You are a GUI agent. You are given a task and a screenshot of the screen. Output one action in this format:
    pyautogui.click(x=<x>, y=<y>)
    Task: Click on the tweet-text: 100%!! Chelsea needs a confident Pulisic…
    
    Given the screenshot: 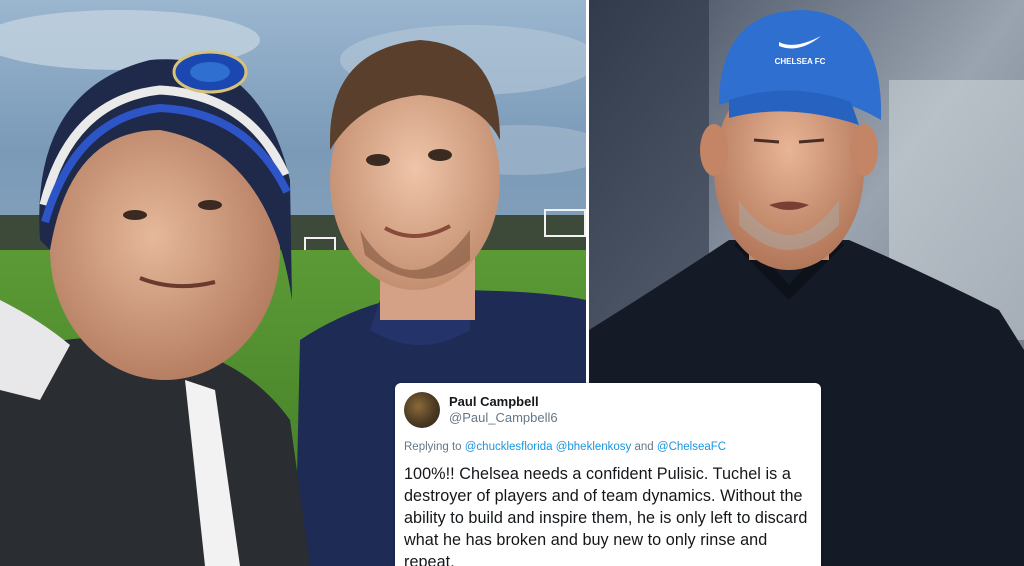 What is the action you would take?
    pyautogui.click(x=606, y=515)
    